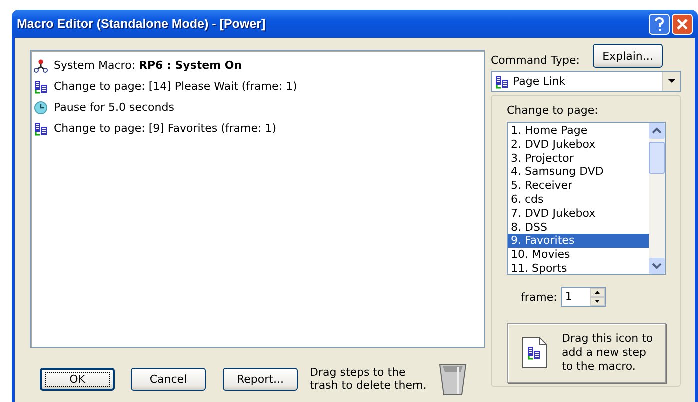  Describe the element at coordinates (77, 379) in the screenshot. I see `ok-button: OK` at that location.